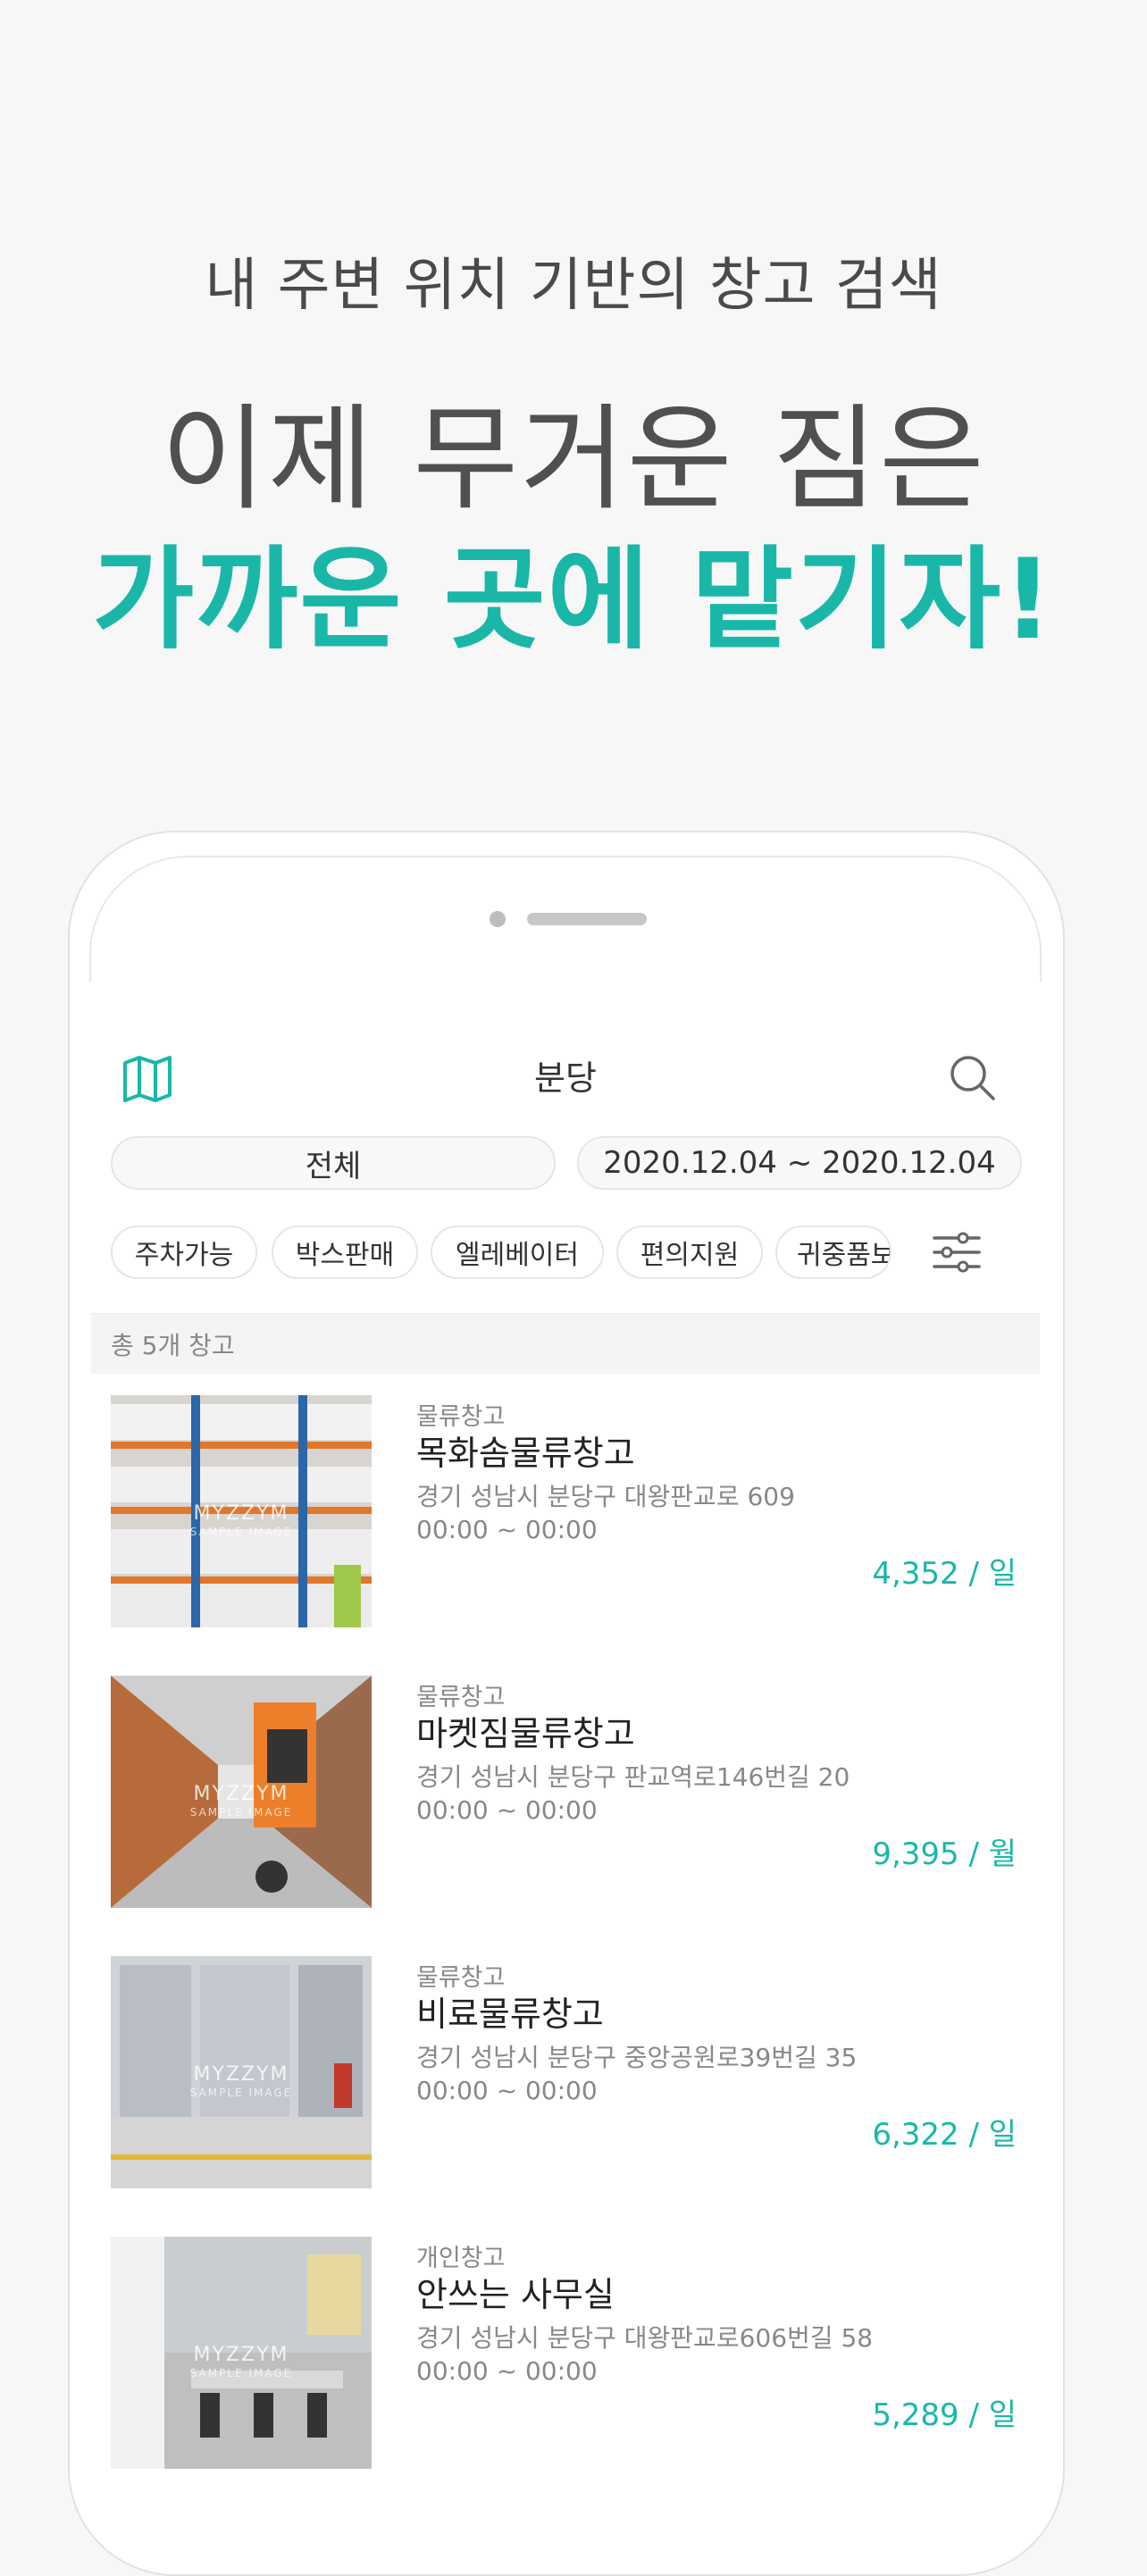 The width and height of the screenshot is (1147, 2576). What do you see at coordinates (957, 1252) in the screenshot?
I see `sliders-icon` at bounding box center [957, 1252].